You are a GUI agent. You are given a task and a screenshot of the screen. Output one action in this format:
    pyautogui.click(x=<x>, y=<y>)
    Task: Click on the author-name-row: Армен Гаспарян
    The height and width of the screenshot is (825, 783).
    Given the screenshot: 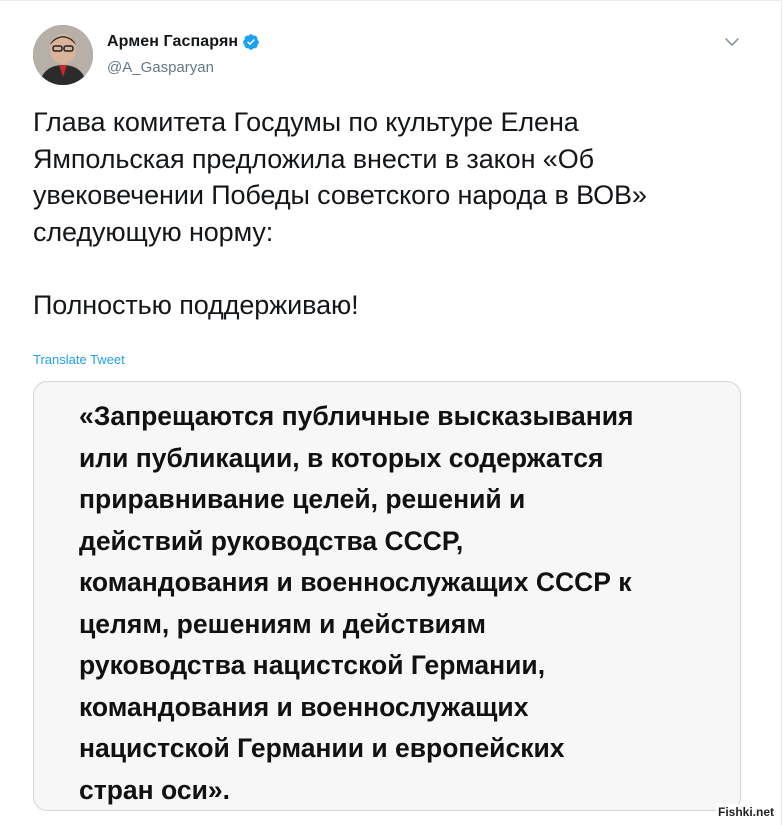 What is the action you would take?
    pyautogui.click(x=183, y=42)
    